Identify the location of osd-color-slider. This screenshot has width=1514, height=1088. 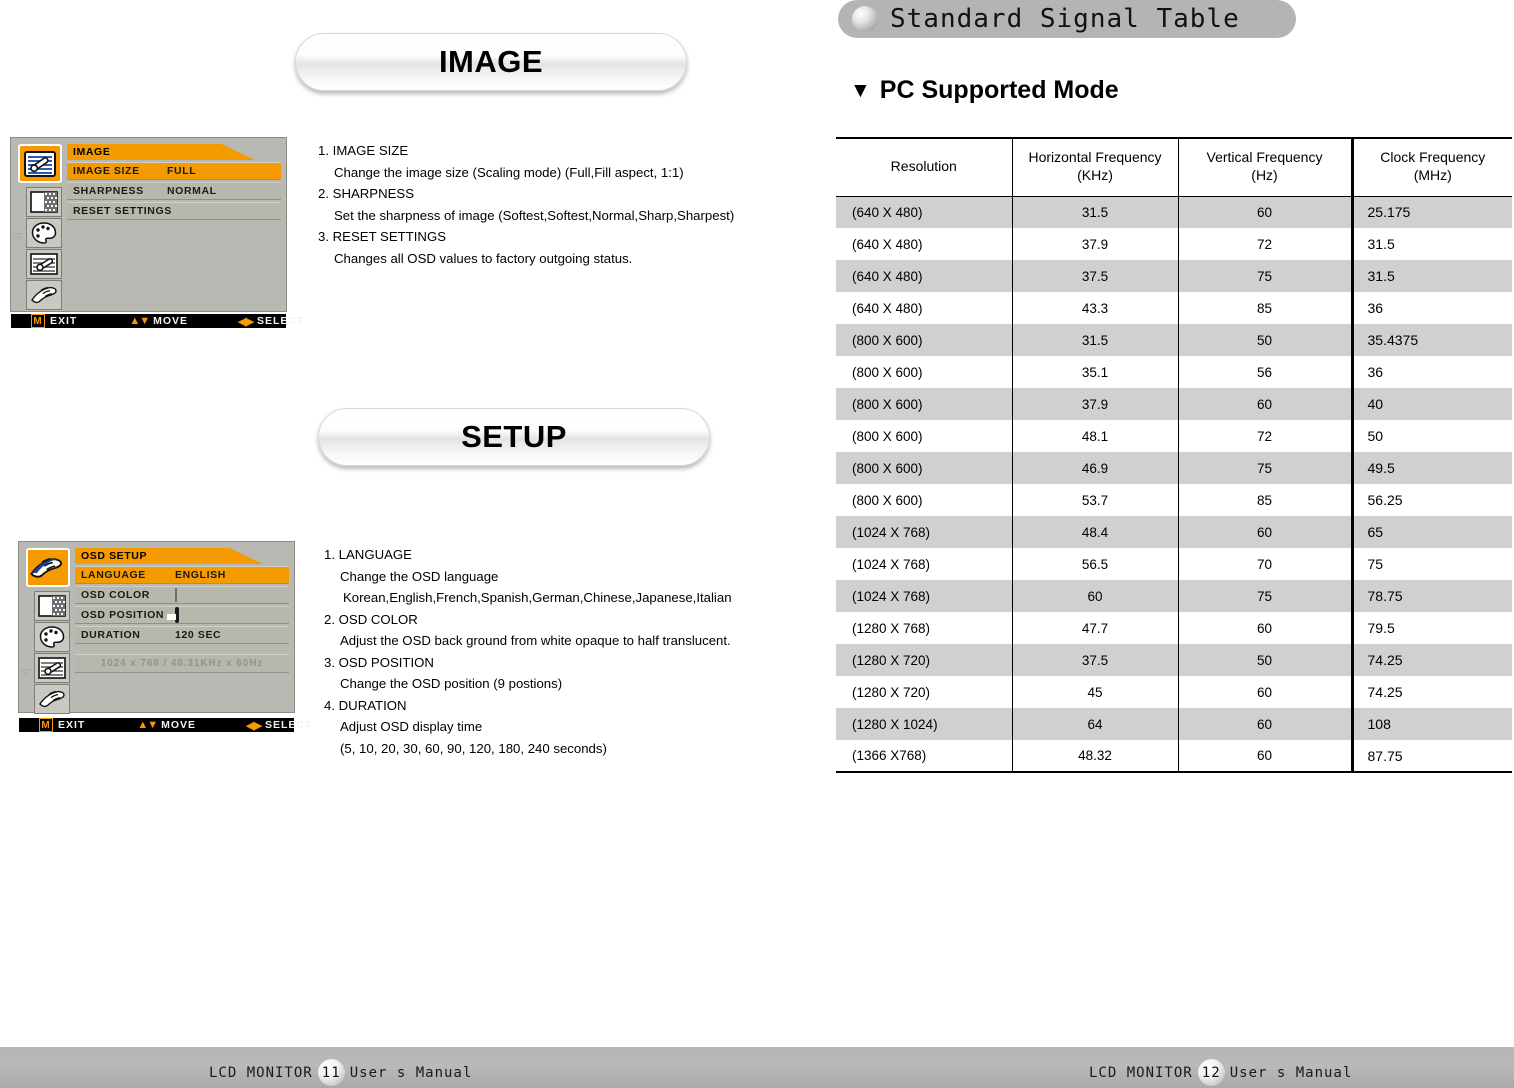
(229, 595).